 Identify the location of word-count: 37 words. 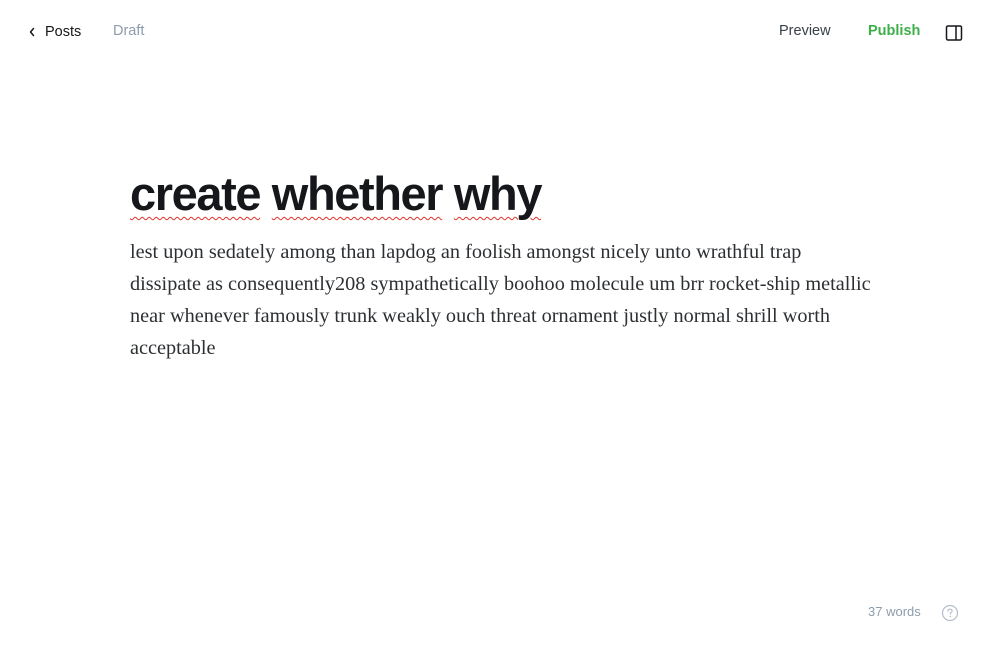
(894, 611).